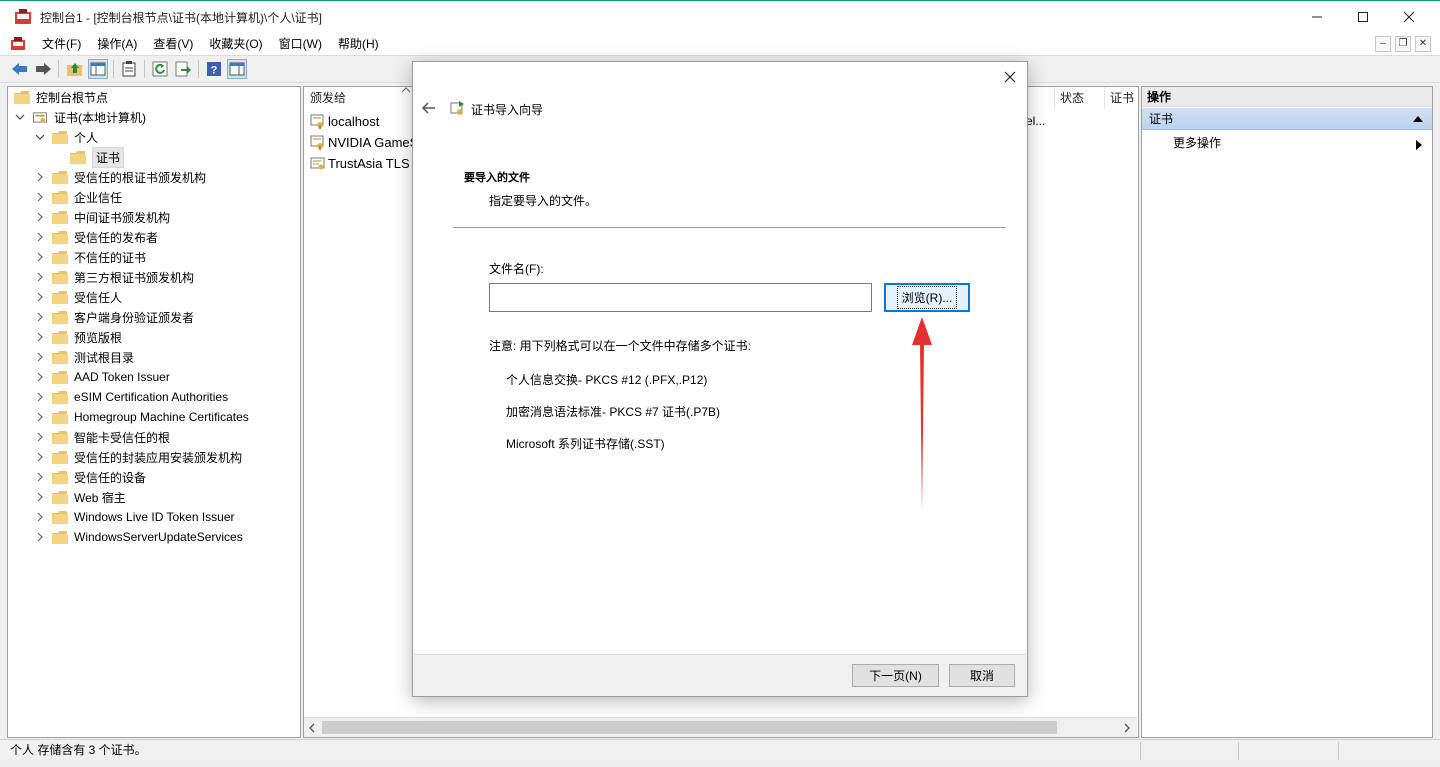  Describe the element at coordinates (117, 44) in the screenshot. I see `menu-action: 操作(A)` at that location.